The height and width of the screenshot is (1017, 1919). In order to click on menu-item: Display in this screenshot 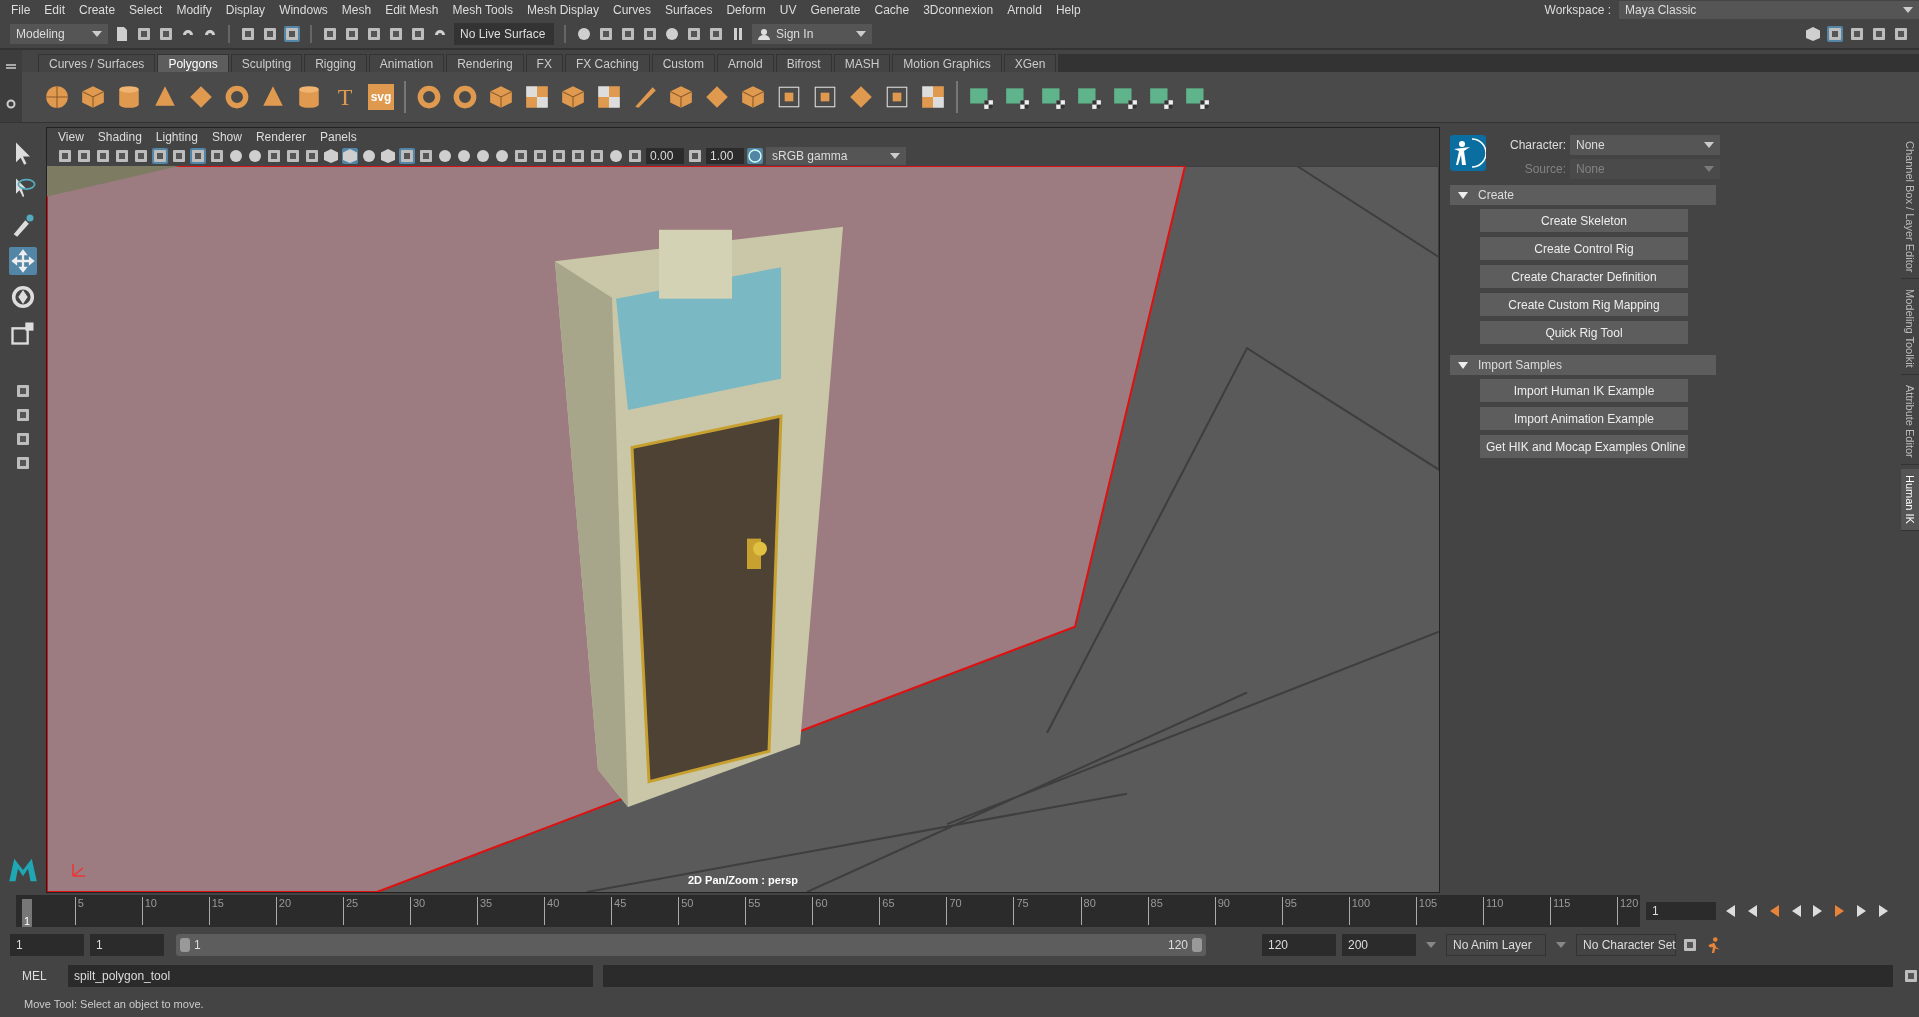, I will do `click(245, 10)`.